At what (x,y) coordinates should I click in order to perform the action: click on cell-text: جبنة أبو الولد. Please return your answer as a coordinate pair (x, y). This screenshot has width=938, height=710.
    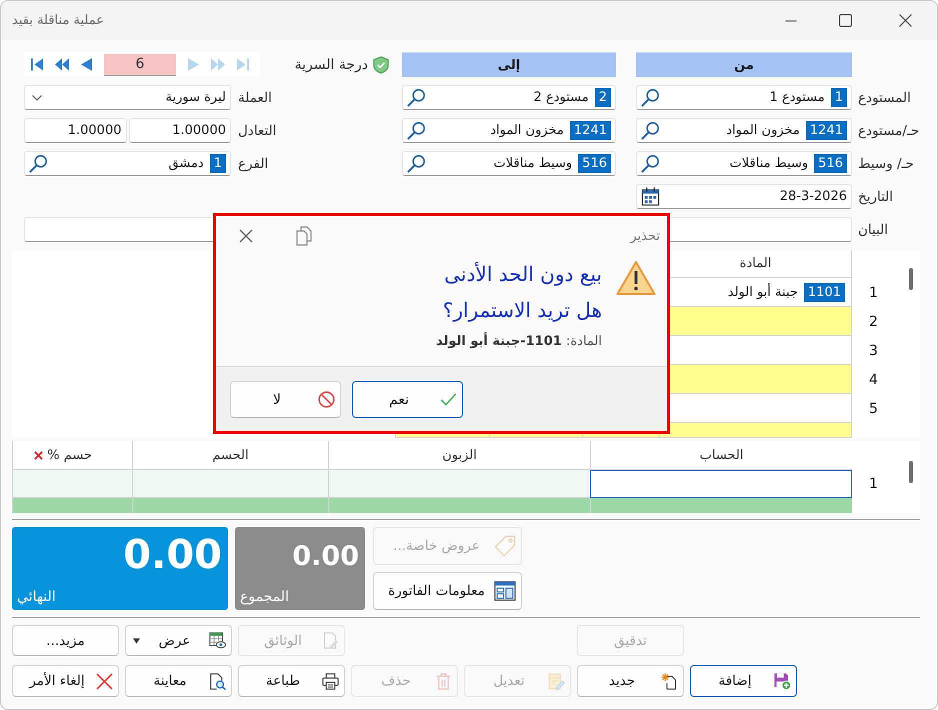
    Looking at the image, I should click on (763, 292).